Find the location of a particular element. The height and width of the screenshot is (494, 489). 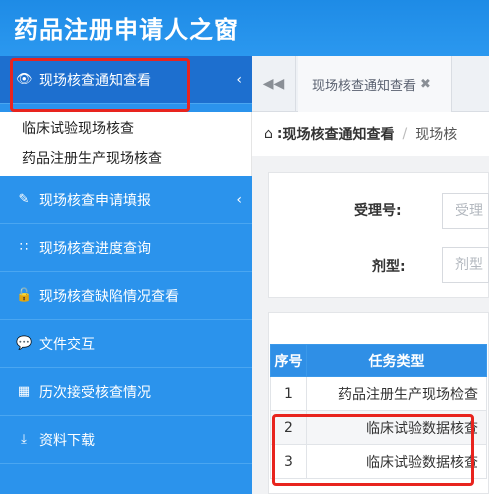

sidebar-item-label: 现场核查申请填报 is located at coordinates (95, 200).